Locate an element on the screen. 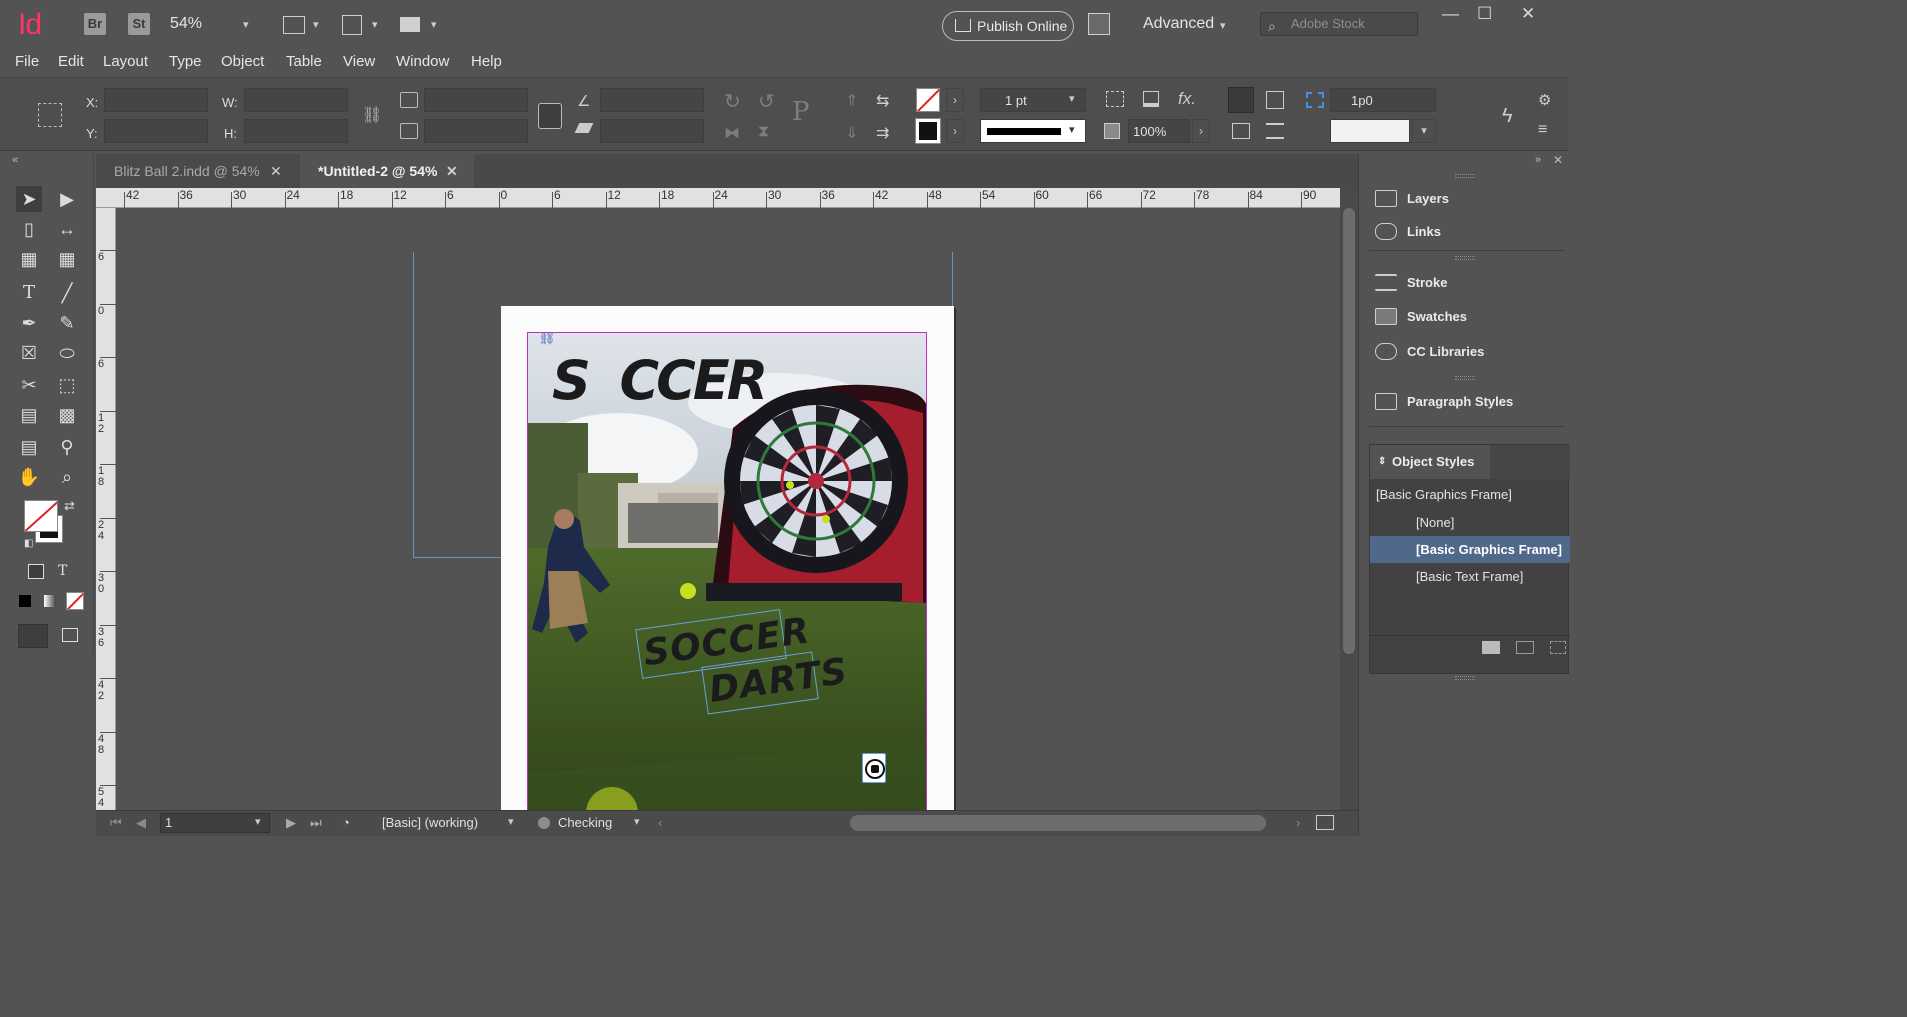 This screenshot has width=1907, height=1017. panel-cc-libraries: CC Libraries is located at coordinates (1469, 352).